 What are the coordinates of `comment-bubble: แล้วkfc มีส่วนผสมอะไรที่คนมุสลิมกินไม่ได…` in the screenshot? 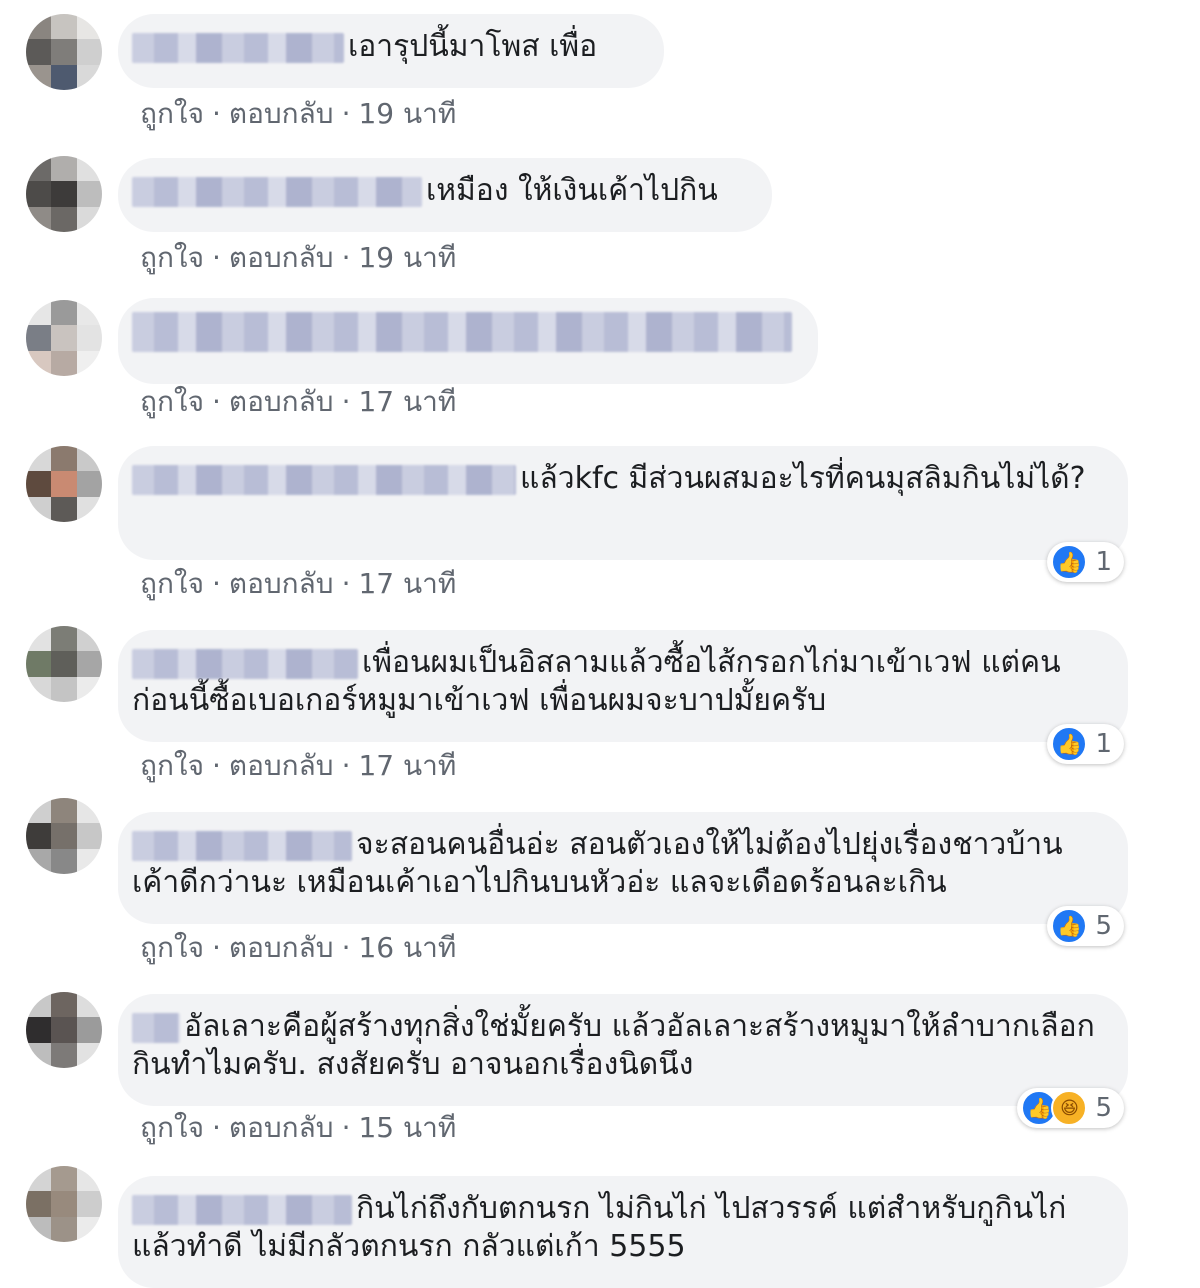 It's located at (623, 503).